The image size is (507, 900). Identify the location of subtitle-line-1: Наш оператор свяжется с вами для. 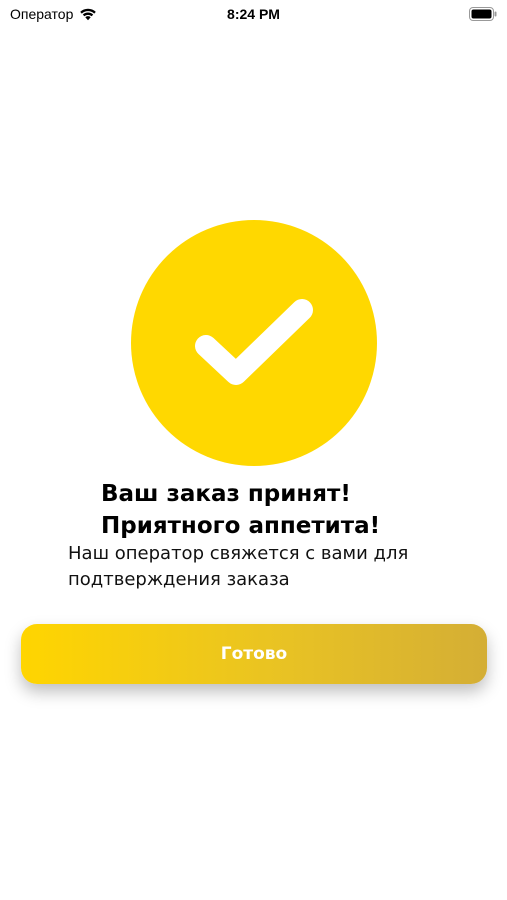
(238, 553).